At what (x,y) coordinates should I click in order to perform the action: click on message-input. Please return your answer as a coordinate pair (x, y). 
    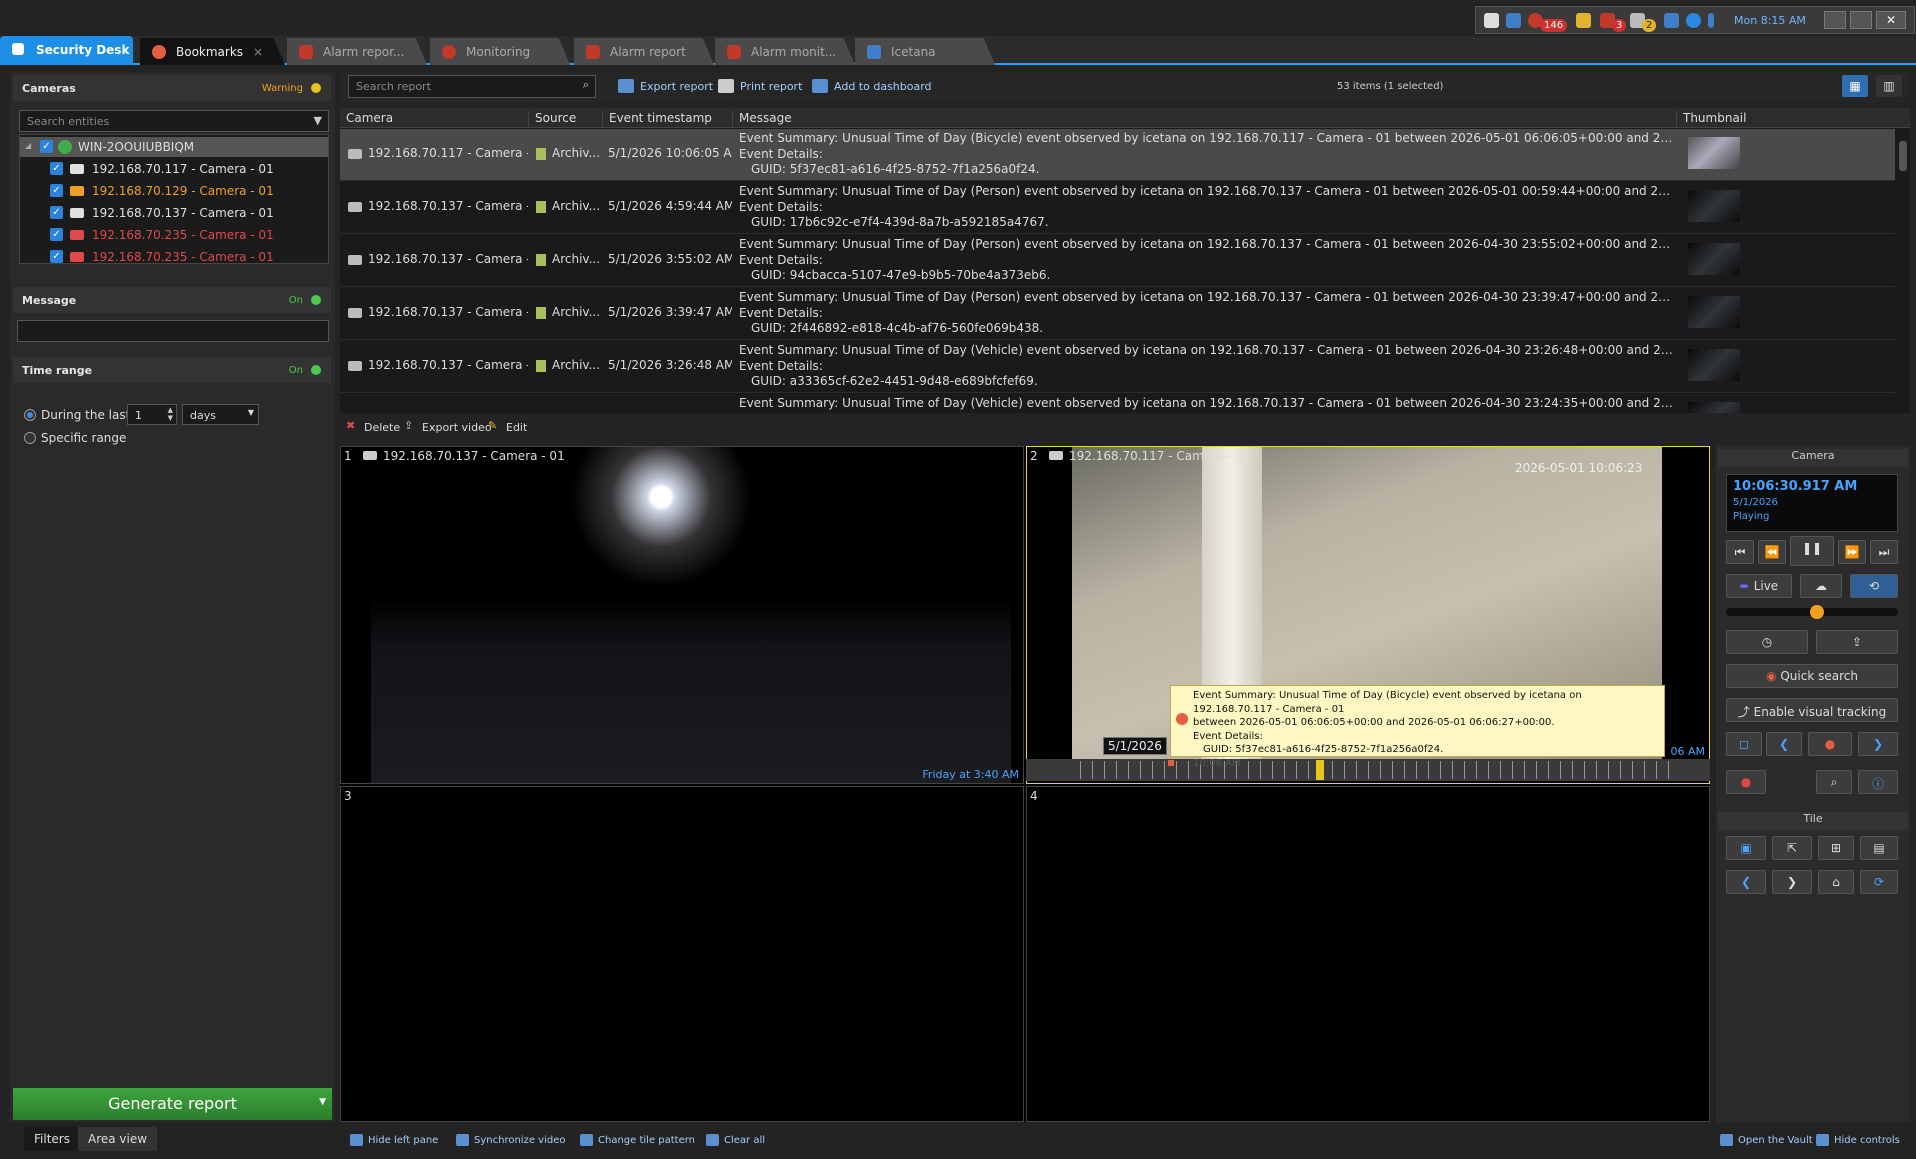
    Looking at the image, I should click on (173, 331).